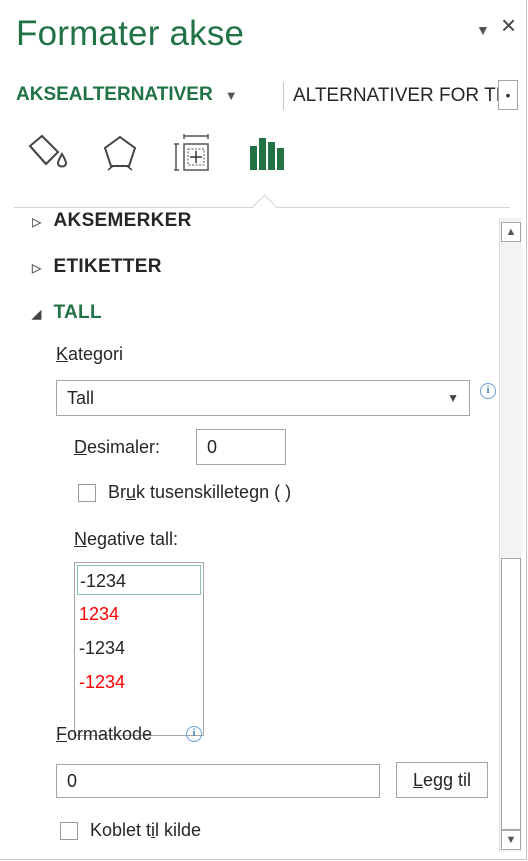 The height and width of the screenshot is (861, 528). I want to click on axis-options-bar-chart-icon, so click(268, 154).